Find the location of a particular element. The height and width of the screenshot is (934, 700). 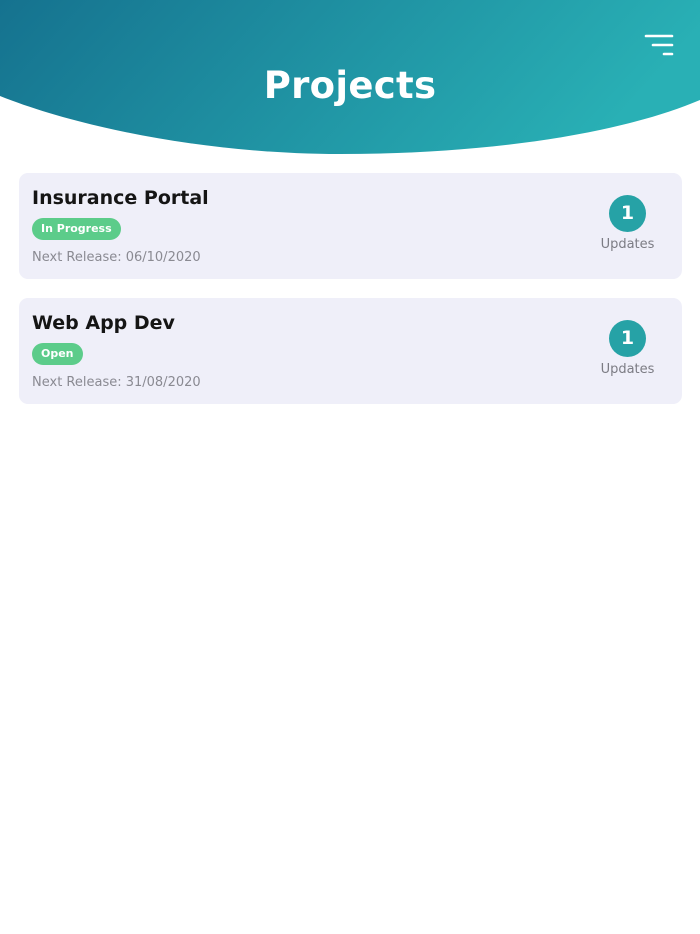

next-release-date: Next Release: 06/10/2020 is located at coordinates (116, 257).